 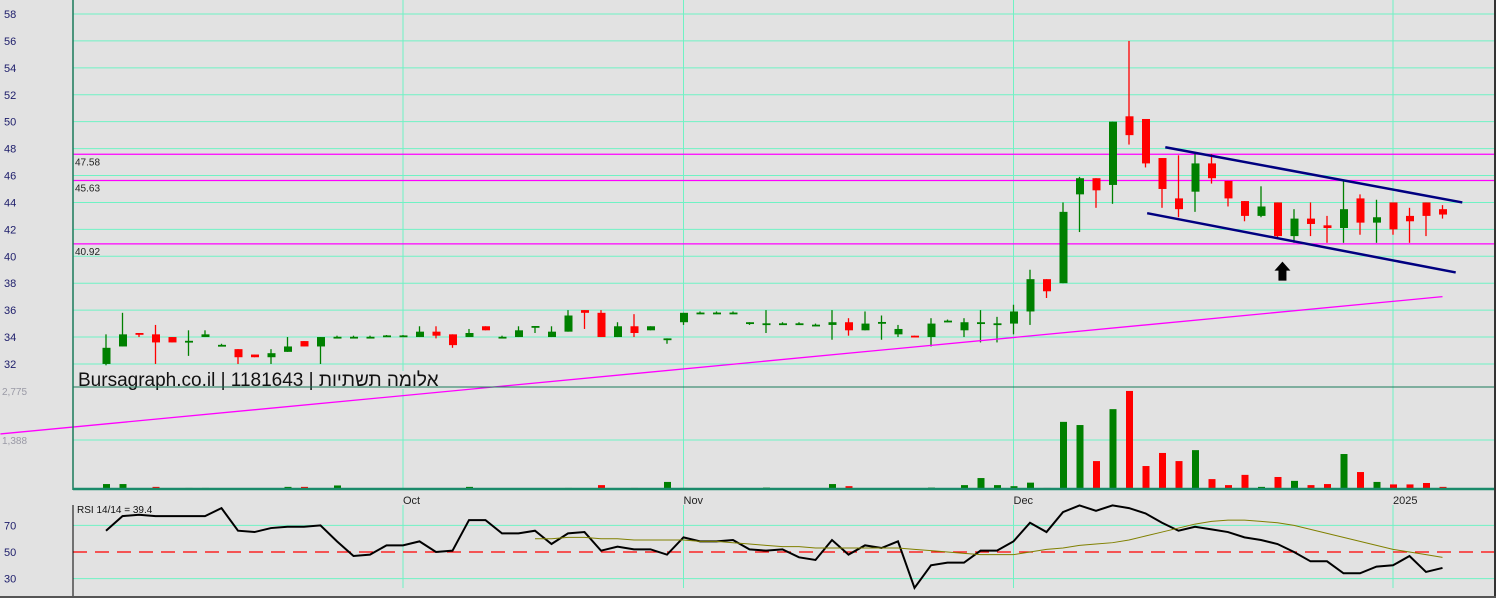 What do you see at coordinates (1405, 501) in the screenshot?
I see `date-label: 2025` at bounding box center [1405, 501].